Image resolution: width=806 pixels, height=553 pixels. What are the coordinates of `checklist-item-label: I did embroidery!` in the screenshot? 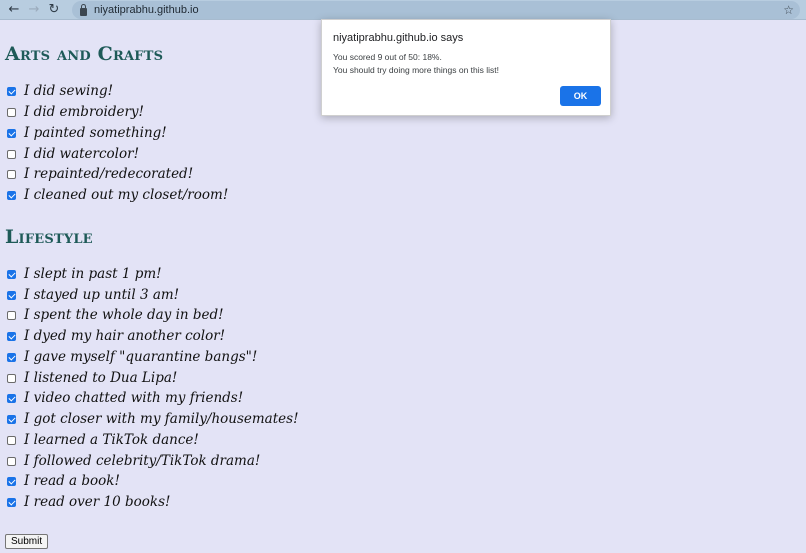 It's located at (84, 112).